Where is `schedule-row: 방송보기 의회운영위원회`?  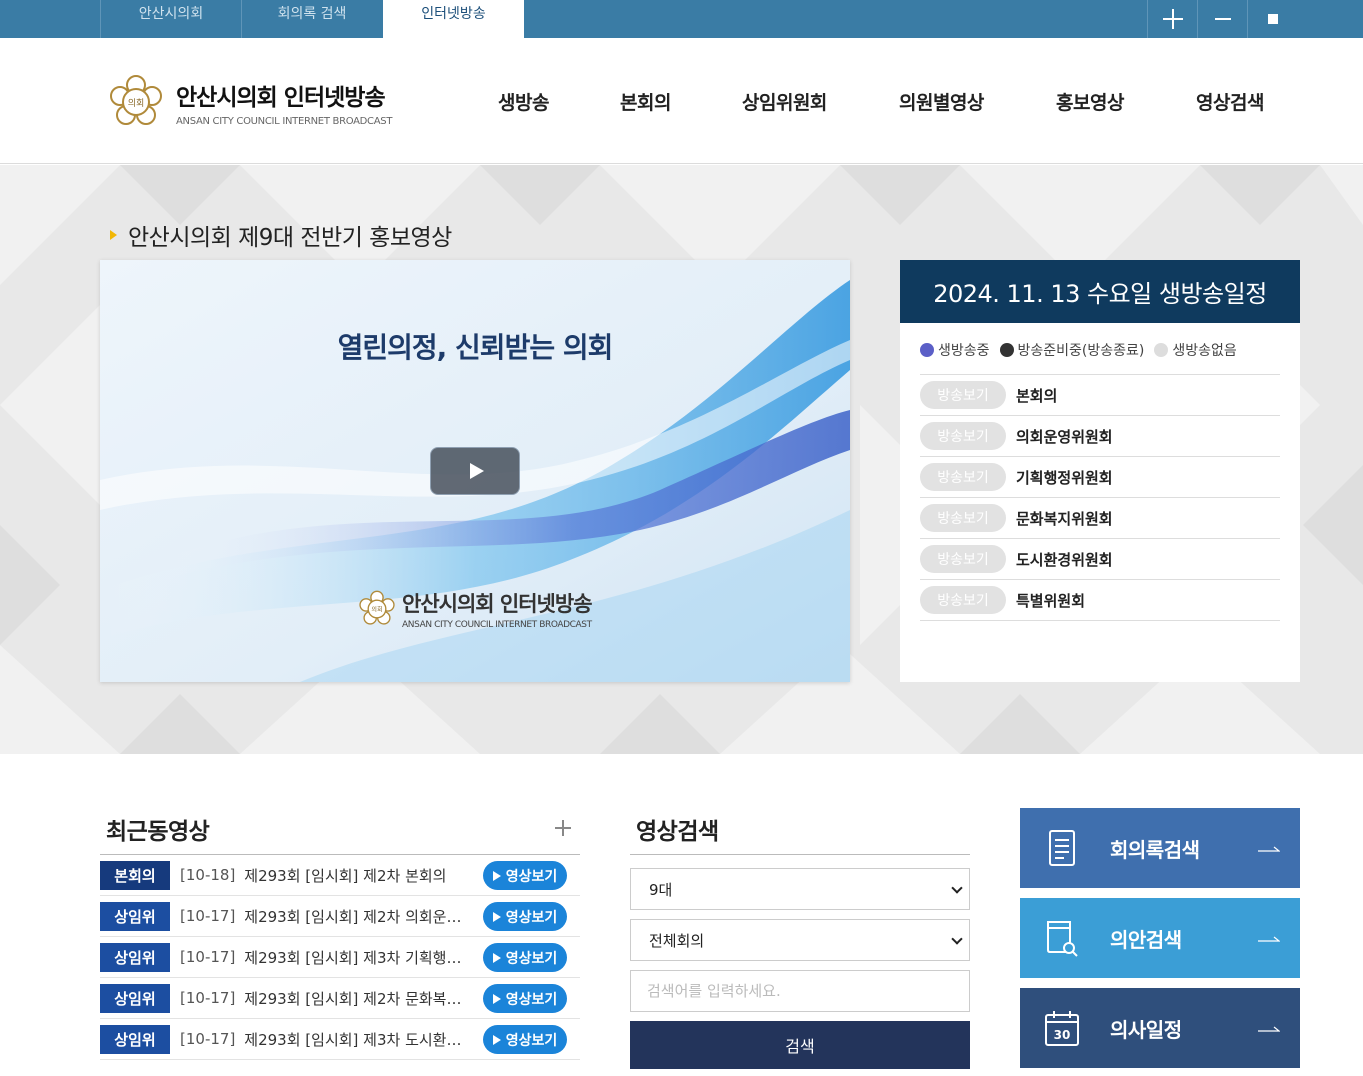
schedule-row: 방송보기 의회운영위원회 is located at coordinates (1100, 436).